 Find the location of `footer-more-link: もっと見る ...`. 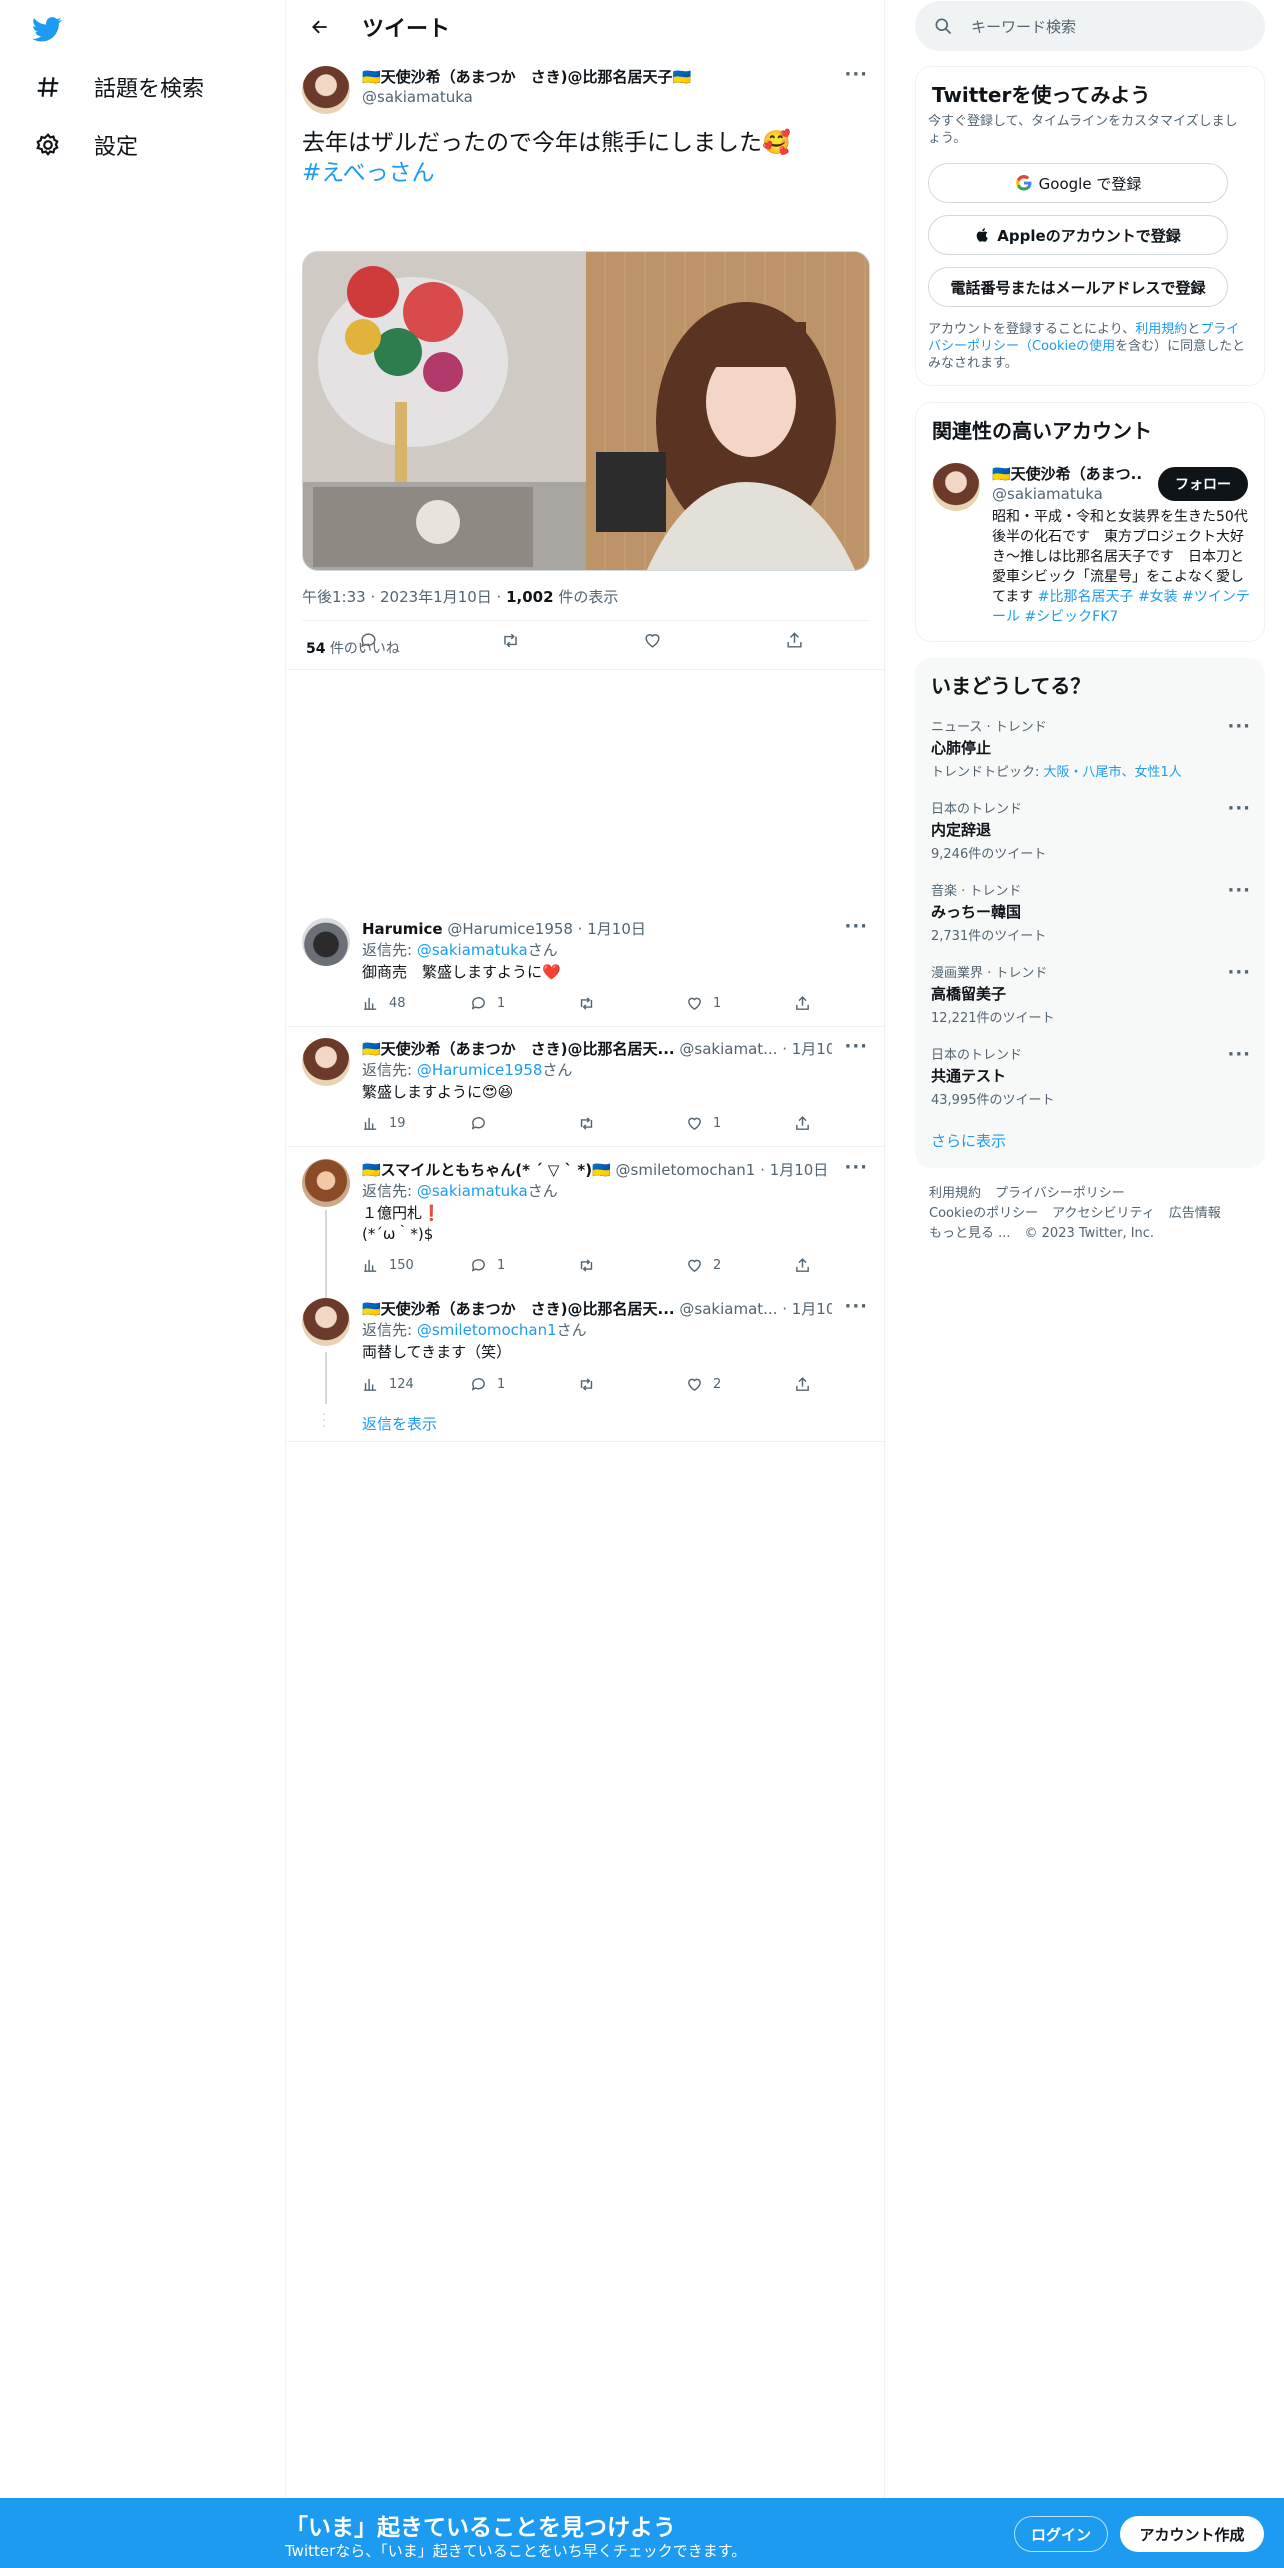

footer-more-link: もっと見る ... is located at coordinates (970, 1233).